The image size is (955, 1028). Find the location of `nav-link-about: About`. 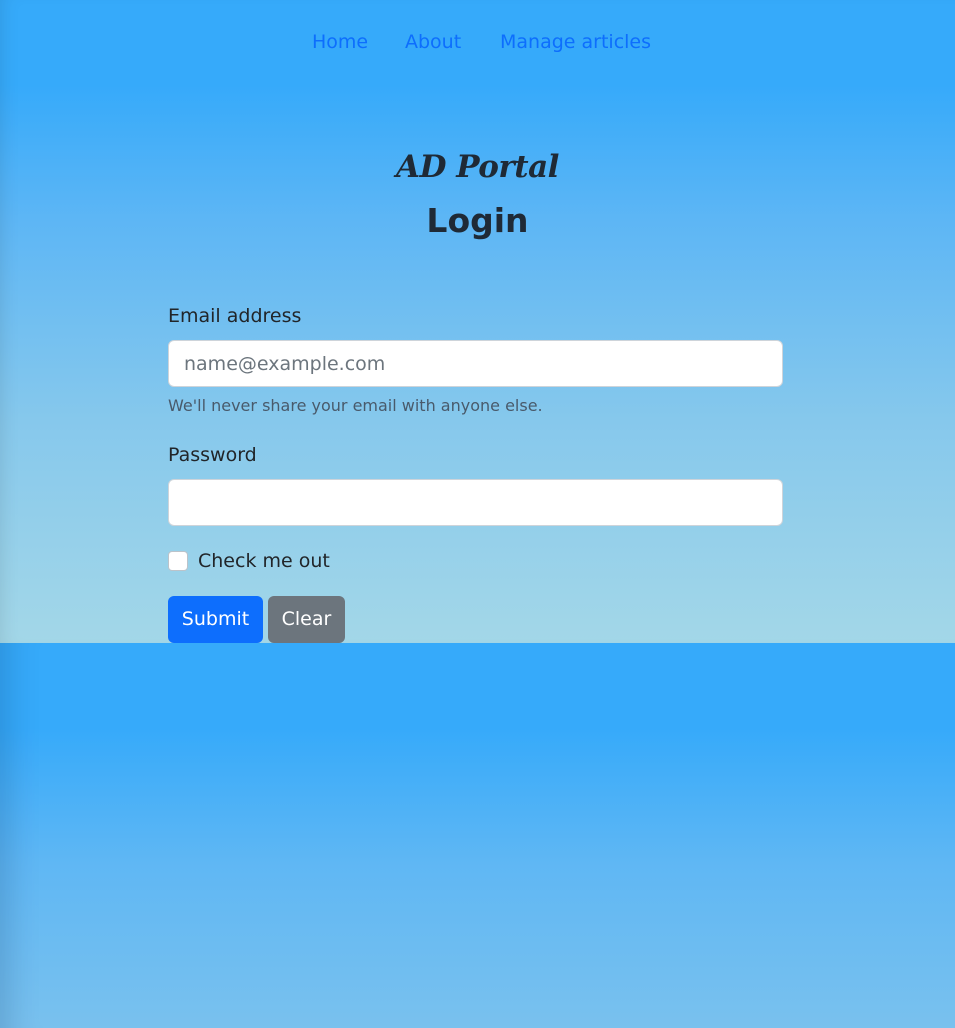

nav-link-about: About is located at coordinates (433, 42).